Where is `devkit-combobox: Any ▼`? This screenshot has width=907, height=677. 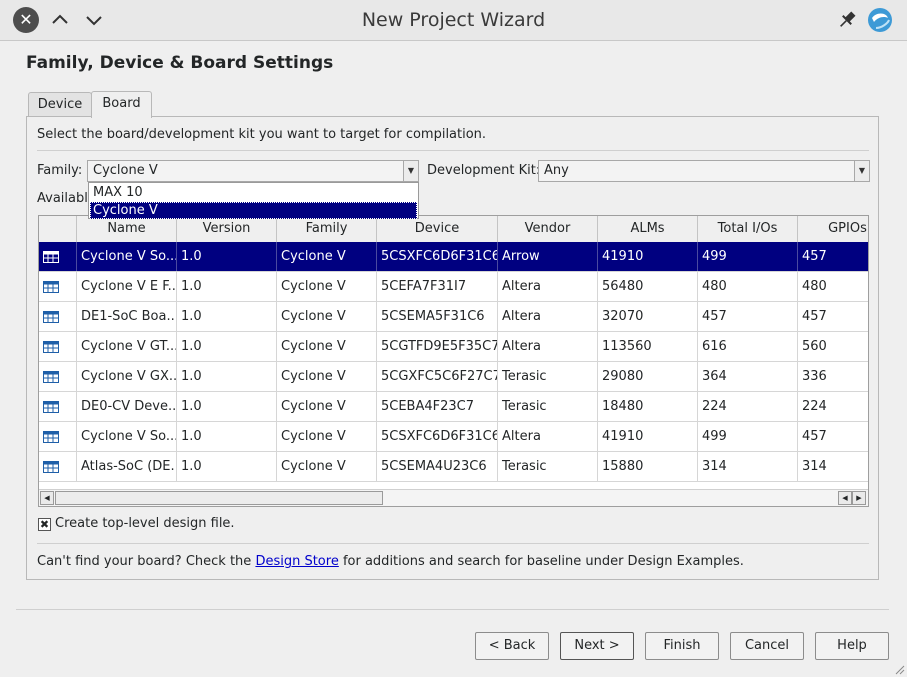 devkit-combobox: Any ▼ is located at coordinates (704, 171).